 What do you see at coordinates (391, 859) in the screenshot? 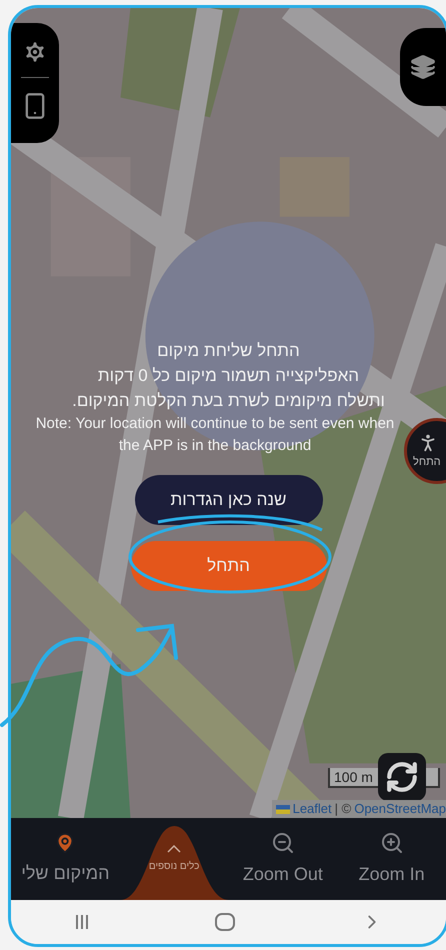
I see `bottom-bar-button: Zoom In` at bounding box center [391, 859].